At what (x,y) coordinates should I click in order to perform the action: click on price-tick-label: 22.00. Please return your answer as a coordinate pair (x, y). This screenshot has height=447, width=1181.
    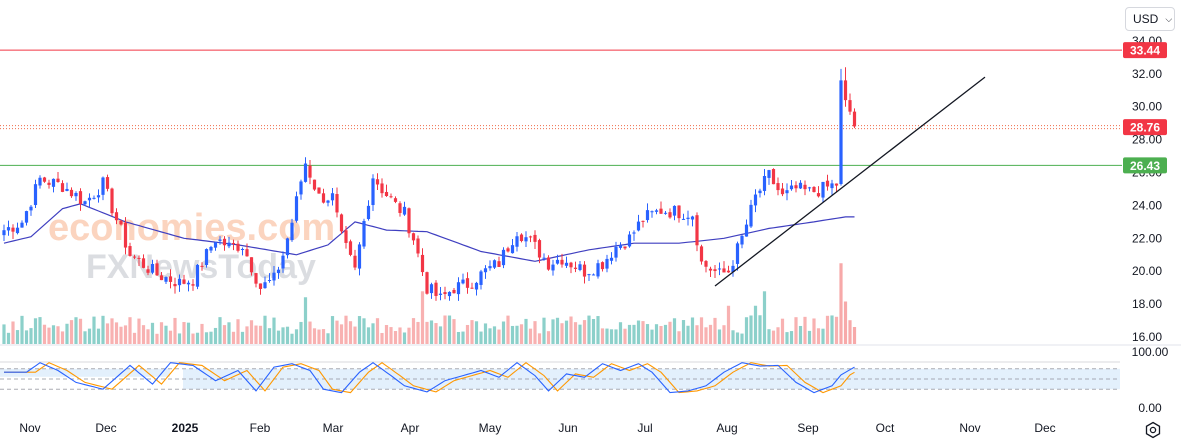
    Looking at the image, I should click on (1147, 238).